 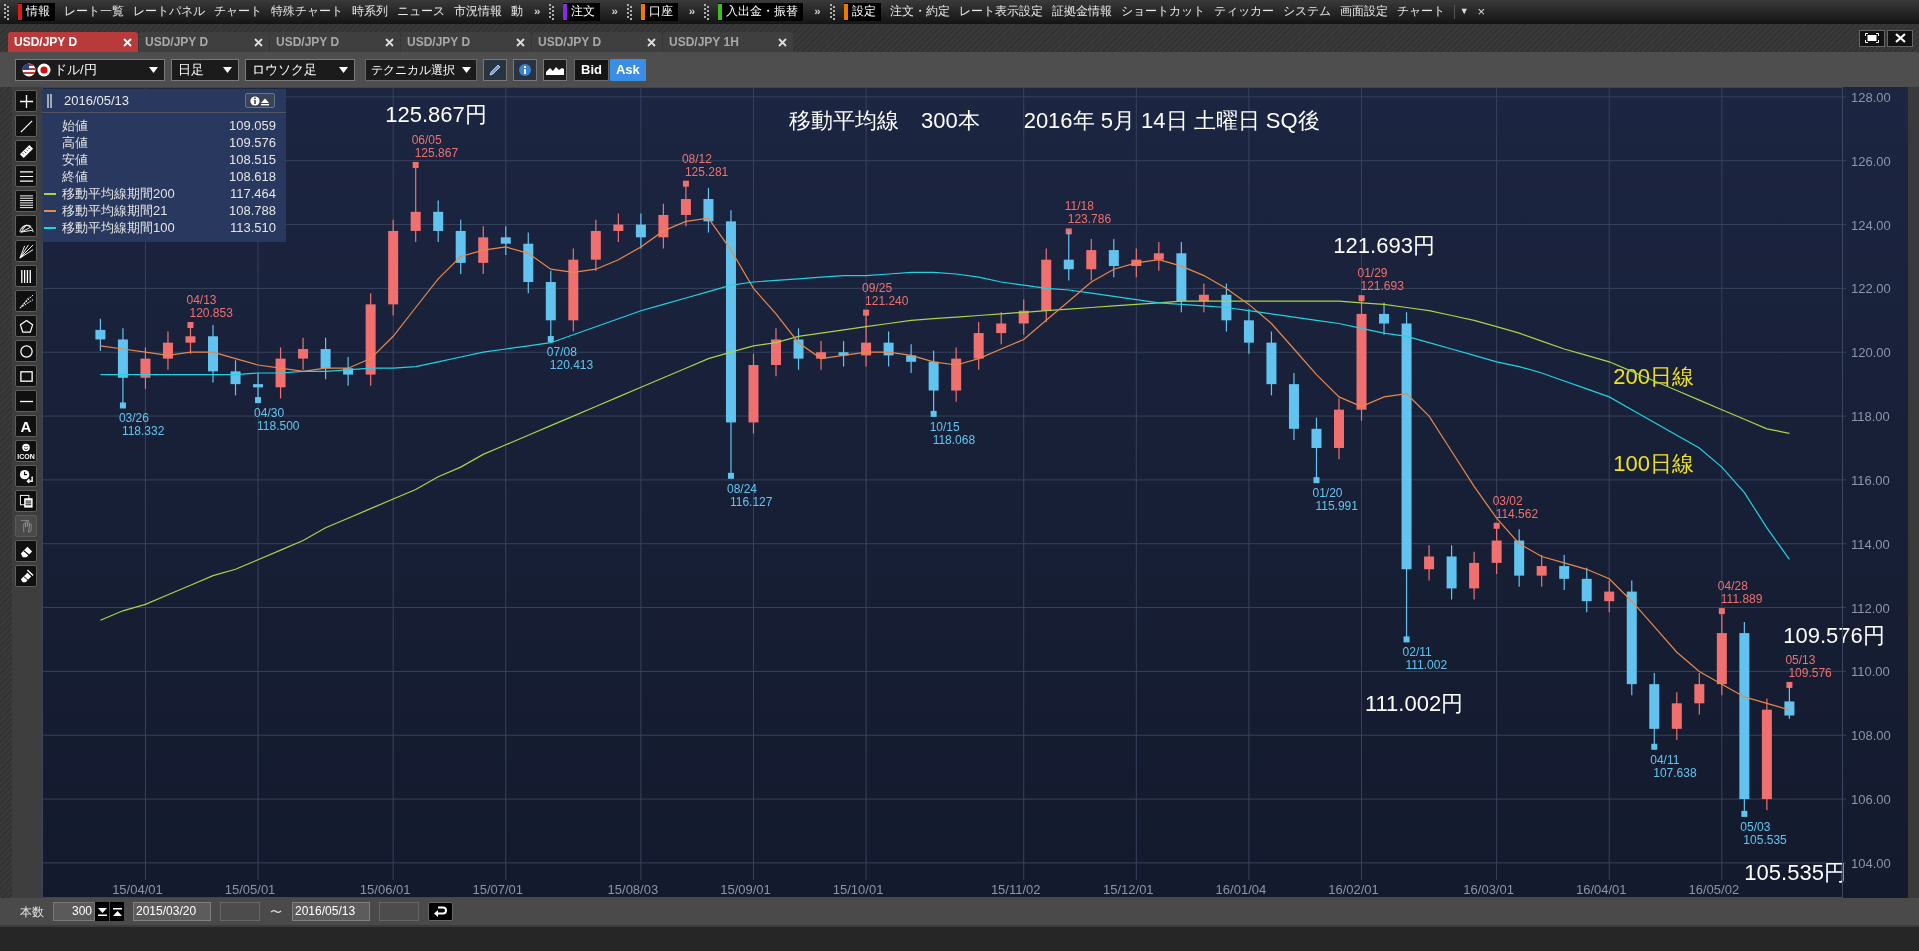 I want to click on date-field: 2016/05/13, so click(x=331, y=911).